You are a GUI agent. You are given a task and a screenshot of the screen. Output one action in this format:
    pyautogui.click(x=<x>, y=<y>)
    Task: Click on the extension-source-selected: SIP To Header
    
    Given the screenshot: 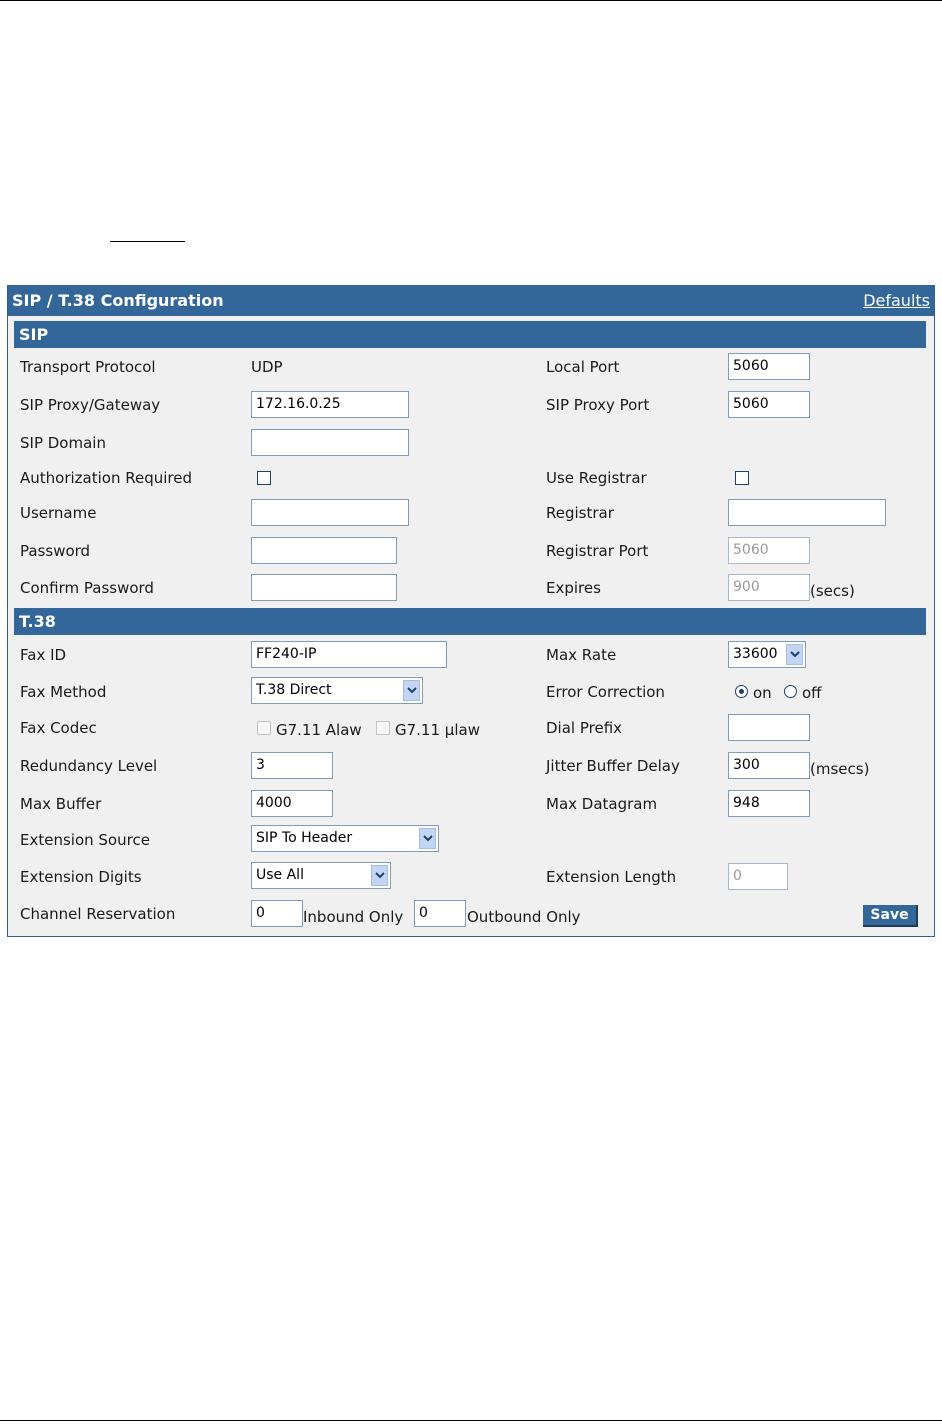 What is the action you would take?
    pyautogui.click(x=304, y=838)
    